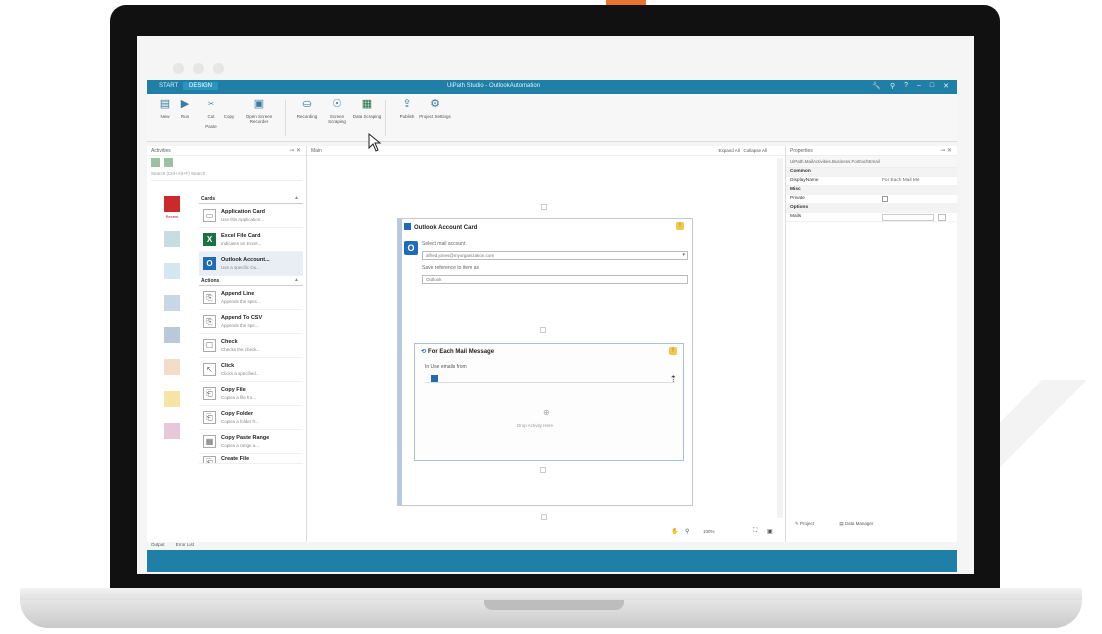  What do you see at coordinates (251, 281) in the screenshot?
I see `section-header-actions: Actions ▲` at bounding box center [251, 281].